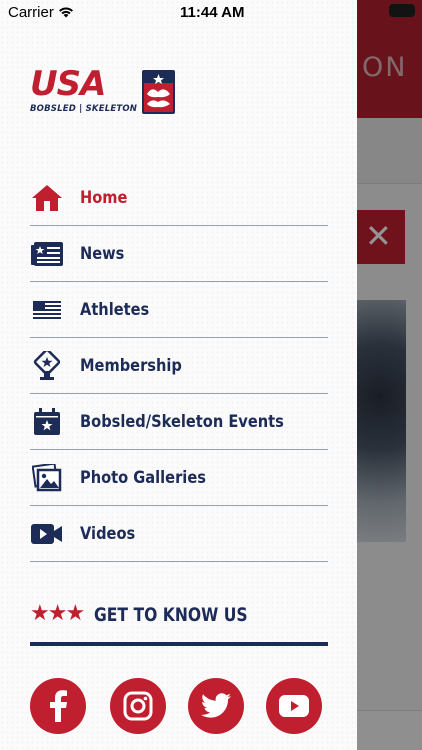  What do you see at coordinates (171, 615) in the screenshot?
I see `get-to-know-us-label: GET TO KNOW US` at bounding box center [171, 615].